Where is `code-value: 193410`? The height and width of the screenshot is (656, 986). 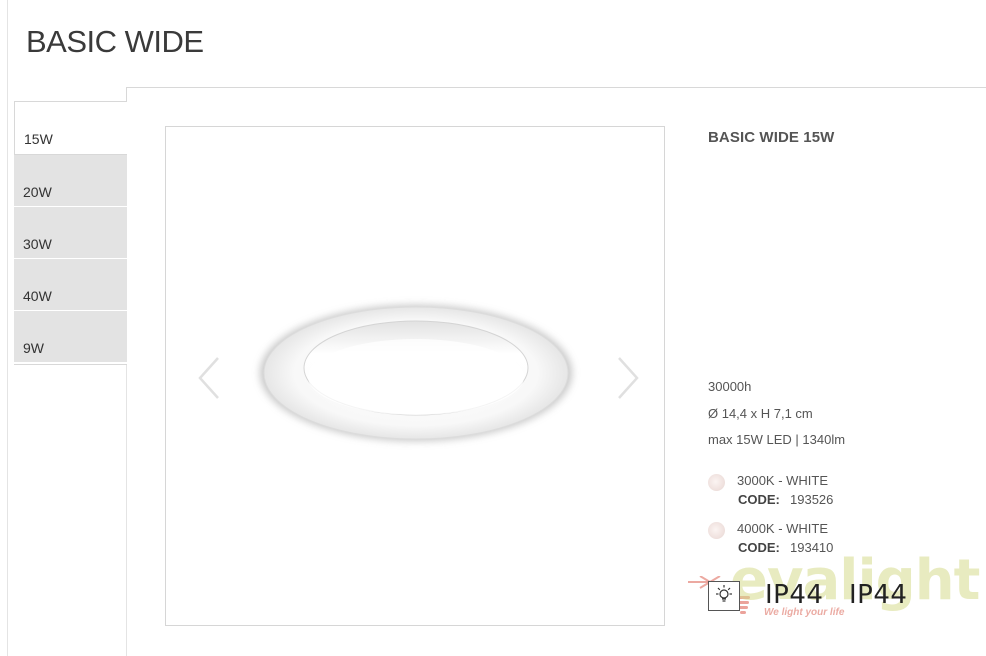
code-value: 193410 is located at coordinates (812, 547).